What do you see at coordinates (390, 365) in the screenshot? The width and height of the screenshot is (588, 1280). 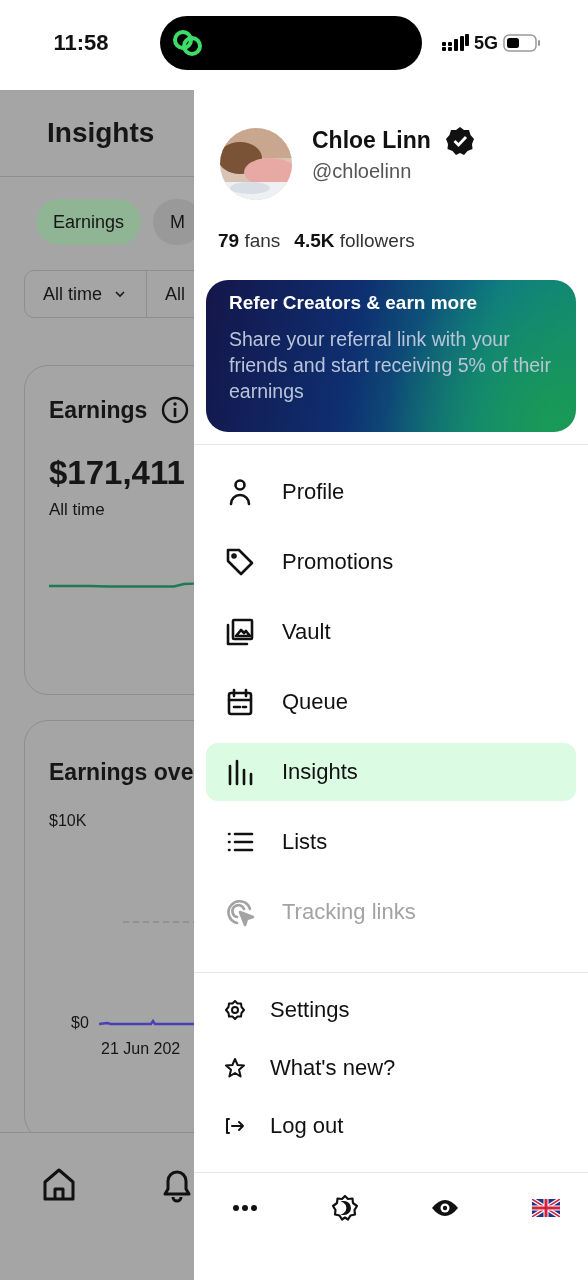 I see `referral-text: Share your referral link with your friends and start receiving 5% of their earnings` at bounding box center [390, 365].